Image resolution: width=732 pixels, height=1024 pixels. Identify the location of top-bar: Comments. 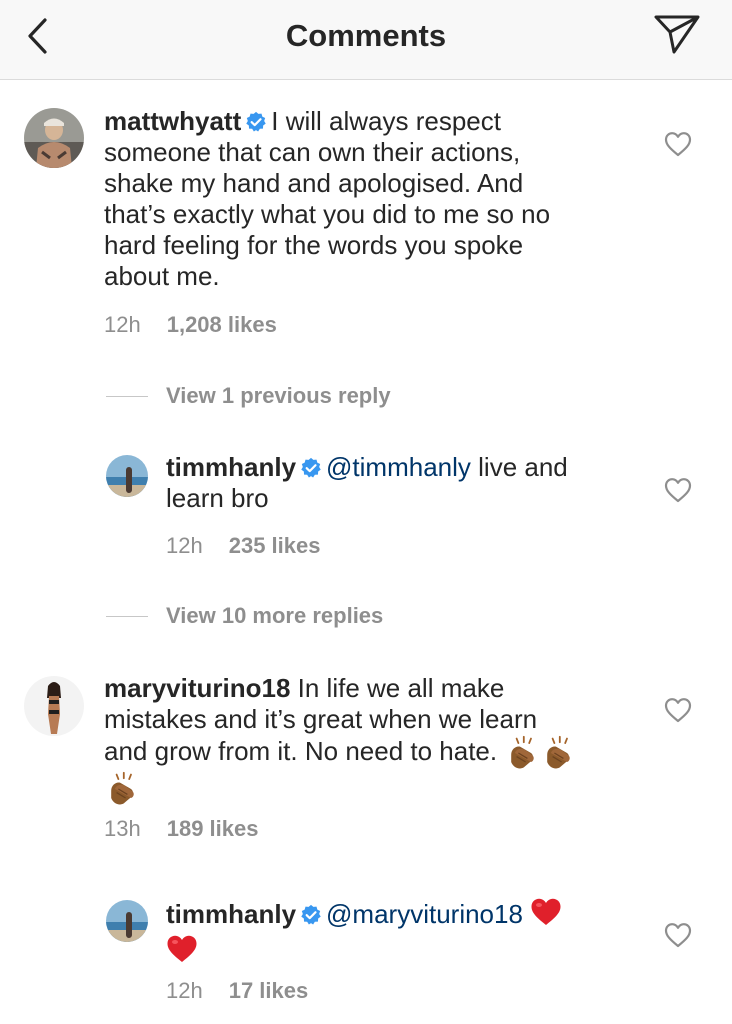
(366, 40).